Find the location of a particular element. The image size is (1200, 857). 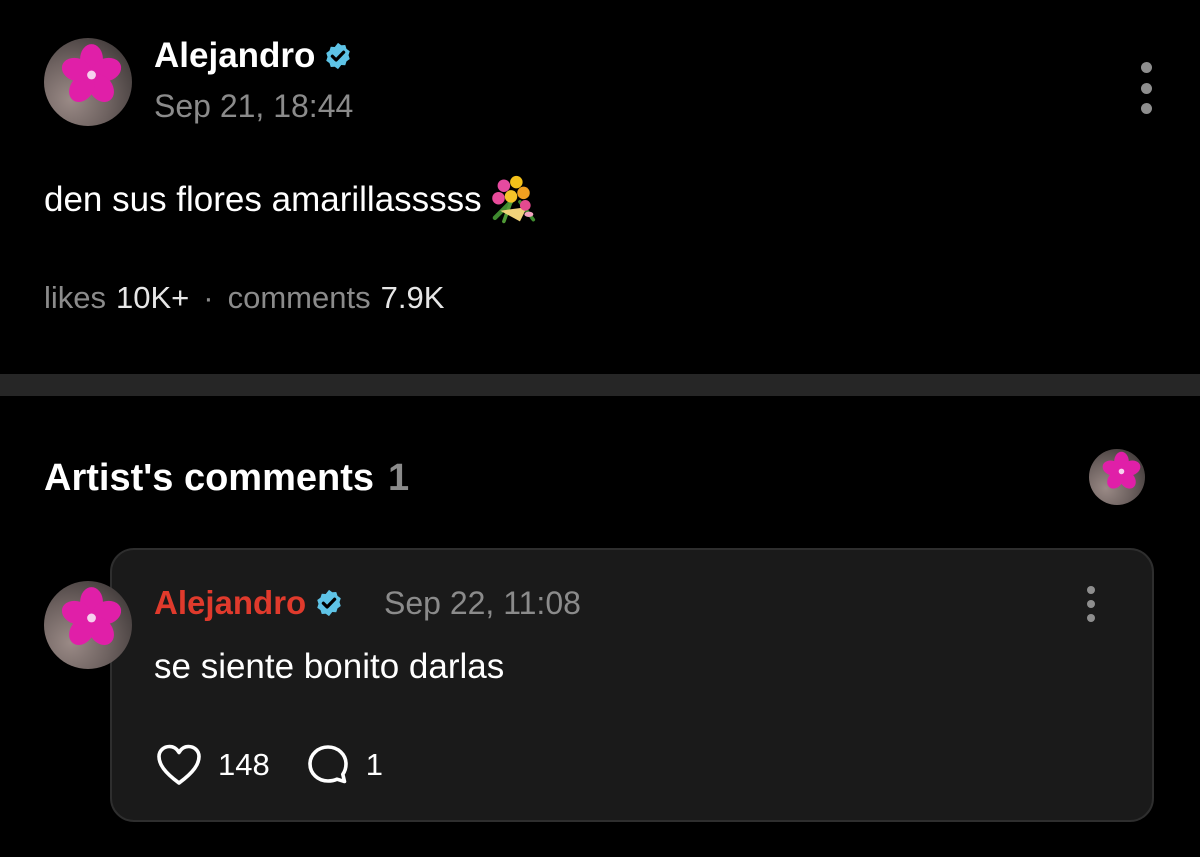

artist-comments-count: 1 is located at coordinates (399, 478).